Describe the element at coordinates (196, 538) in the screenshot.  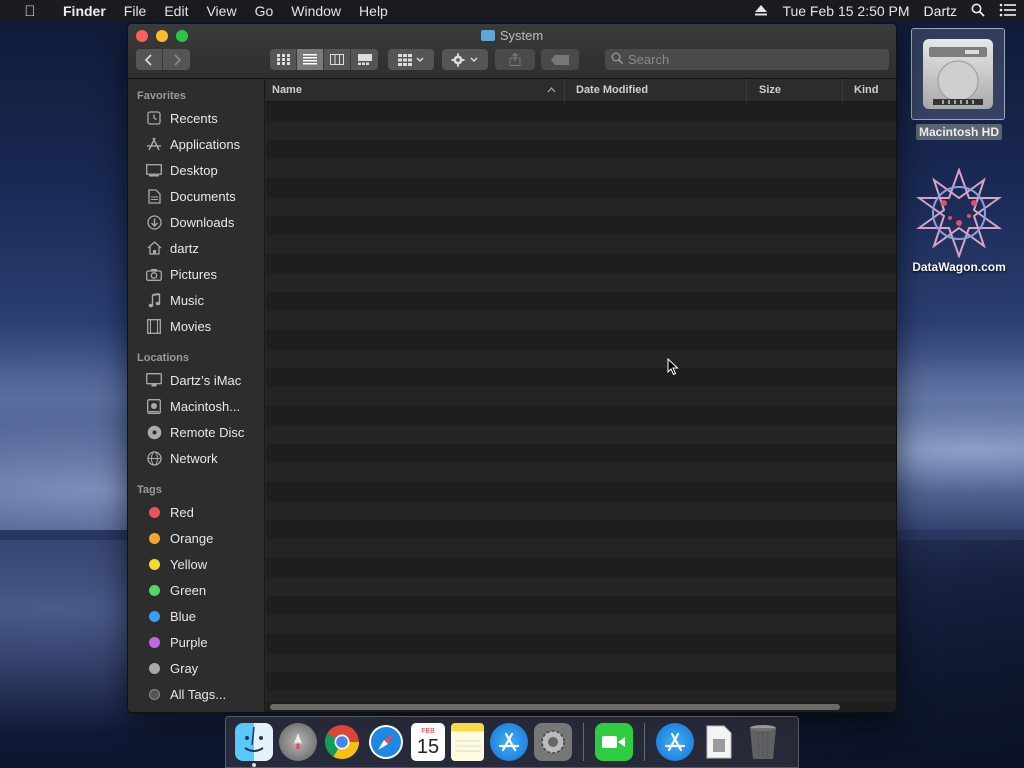
I see `sidebar-tag-orange: Orange` at that location.